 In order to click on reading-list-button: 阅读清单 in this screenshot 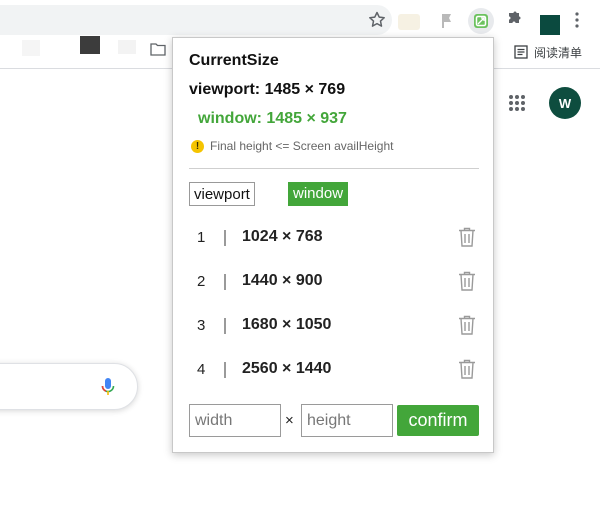, I will do `click(548, 52)`.